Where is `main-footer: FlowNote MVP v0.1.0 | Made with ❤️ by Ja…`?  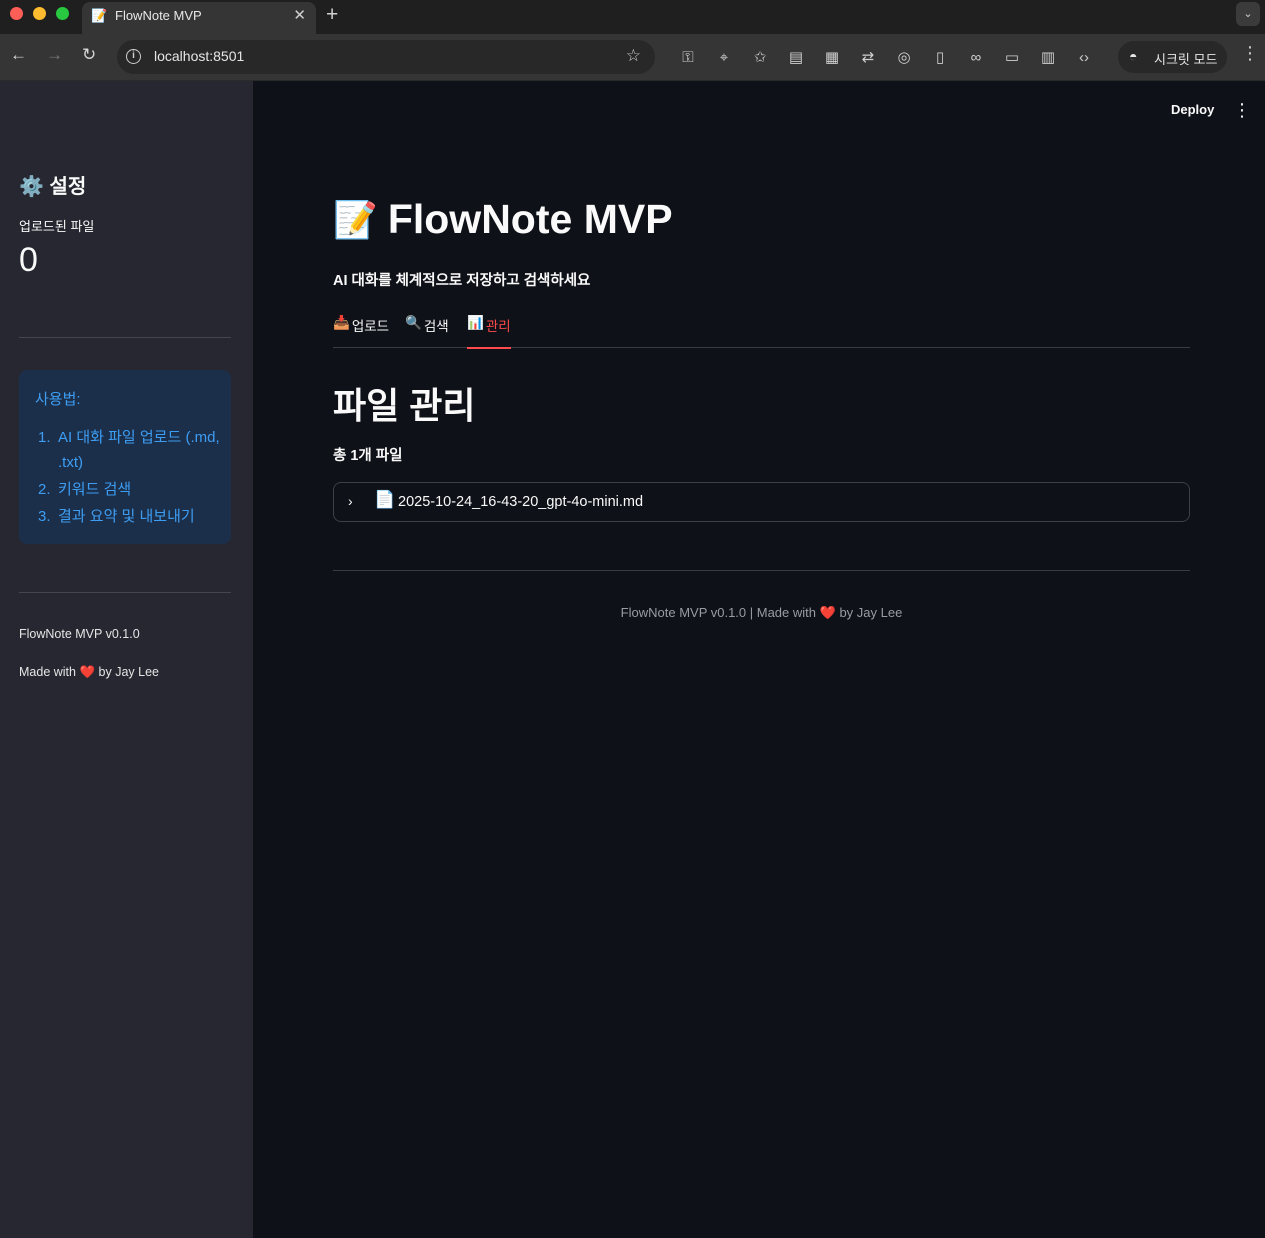 main-footer: FlowNote MVP v0.1.0 | Made with ❤️ by Ja… is located at coordinates (761, 612).